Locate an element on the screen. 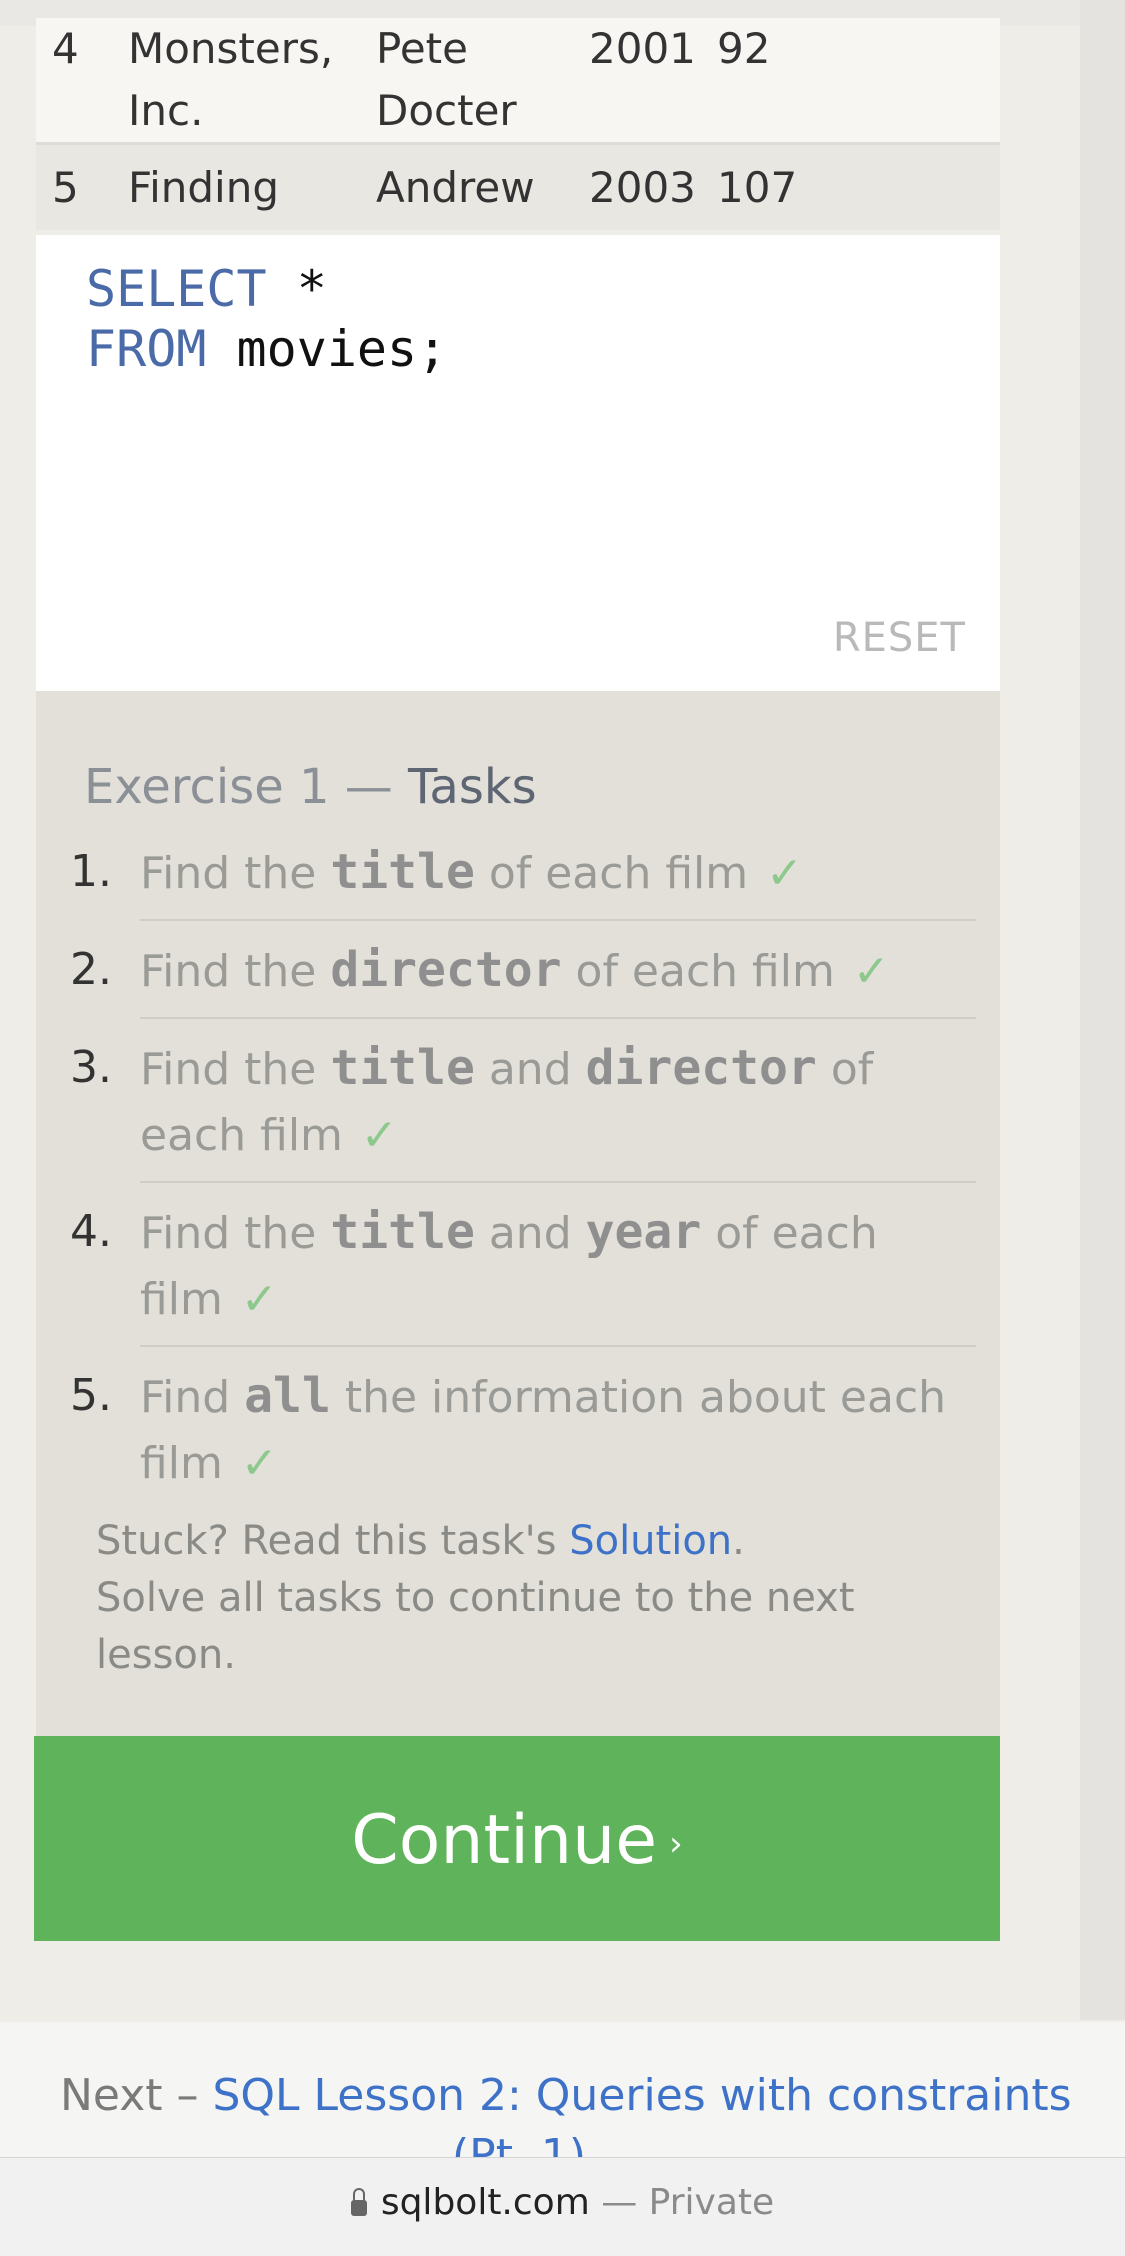  stuck-text: Stuck? Read this task's is located at coordinates (333, 1541).